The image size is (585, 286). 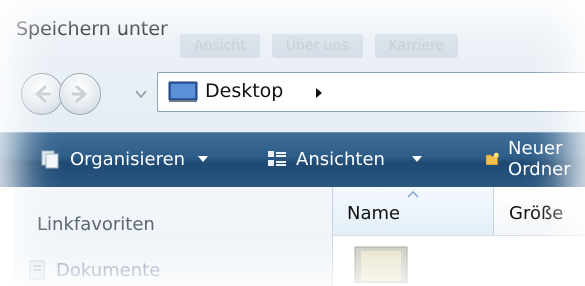 I want to click on background-menu-item: Ansicht, so click(x=220, y=46).